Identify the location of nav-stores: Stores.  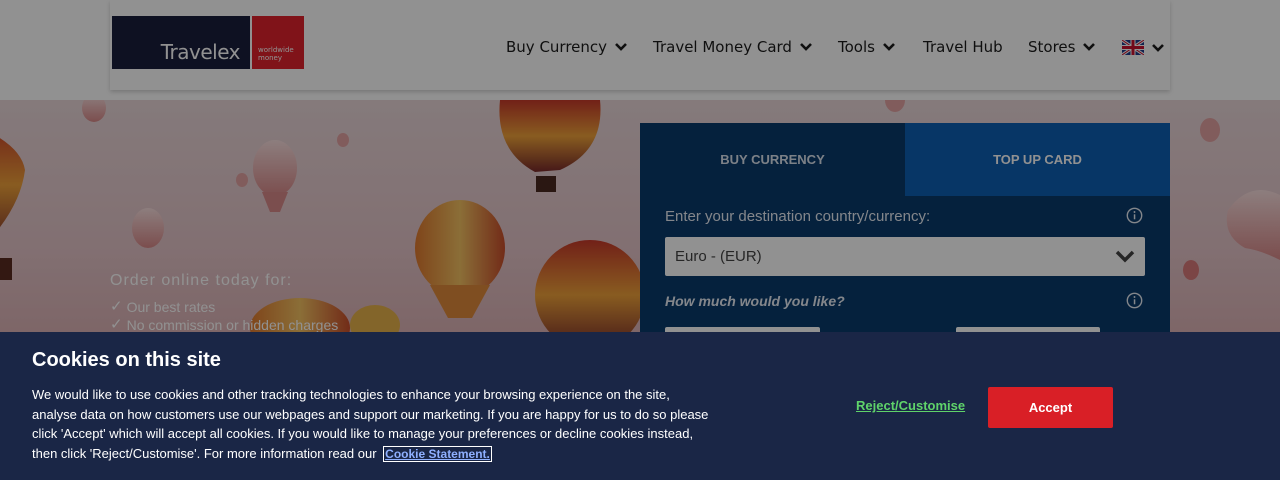
(1062, 47).